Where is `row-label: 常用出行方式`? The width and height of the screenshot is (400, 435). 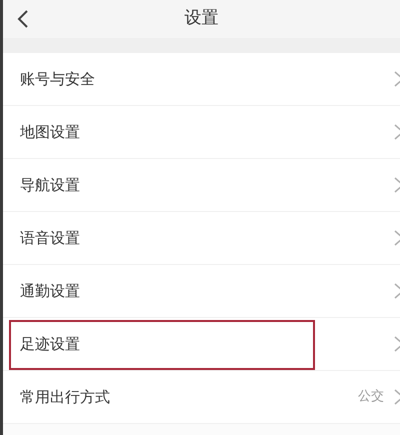 row-label: 常用出行方式 is located at coordinates (65, 397).